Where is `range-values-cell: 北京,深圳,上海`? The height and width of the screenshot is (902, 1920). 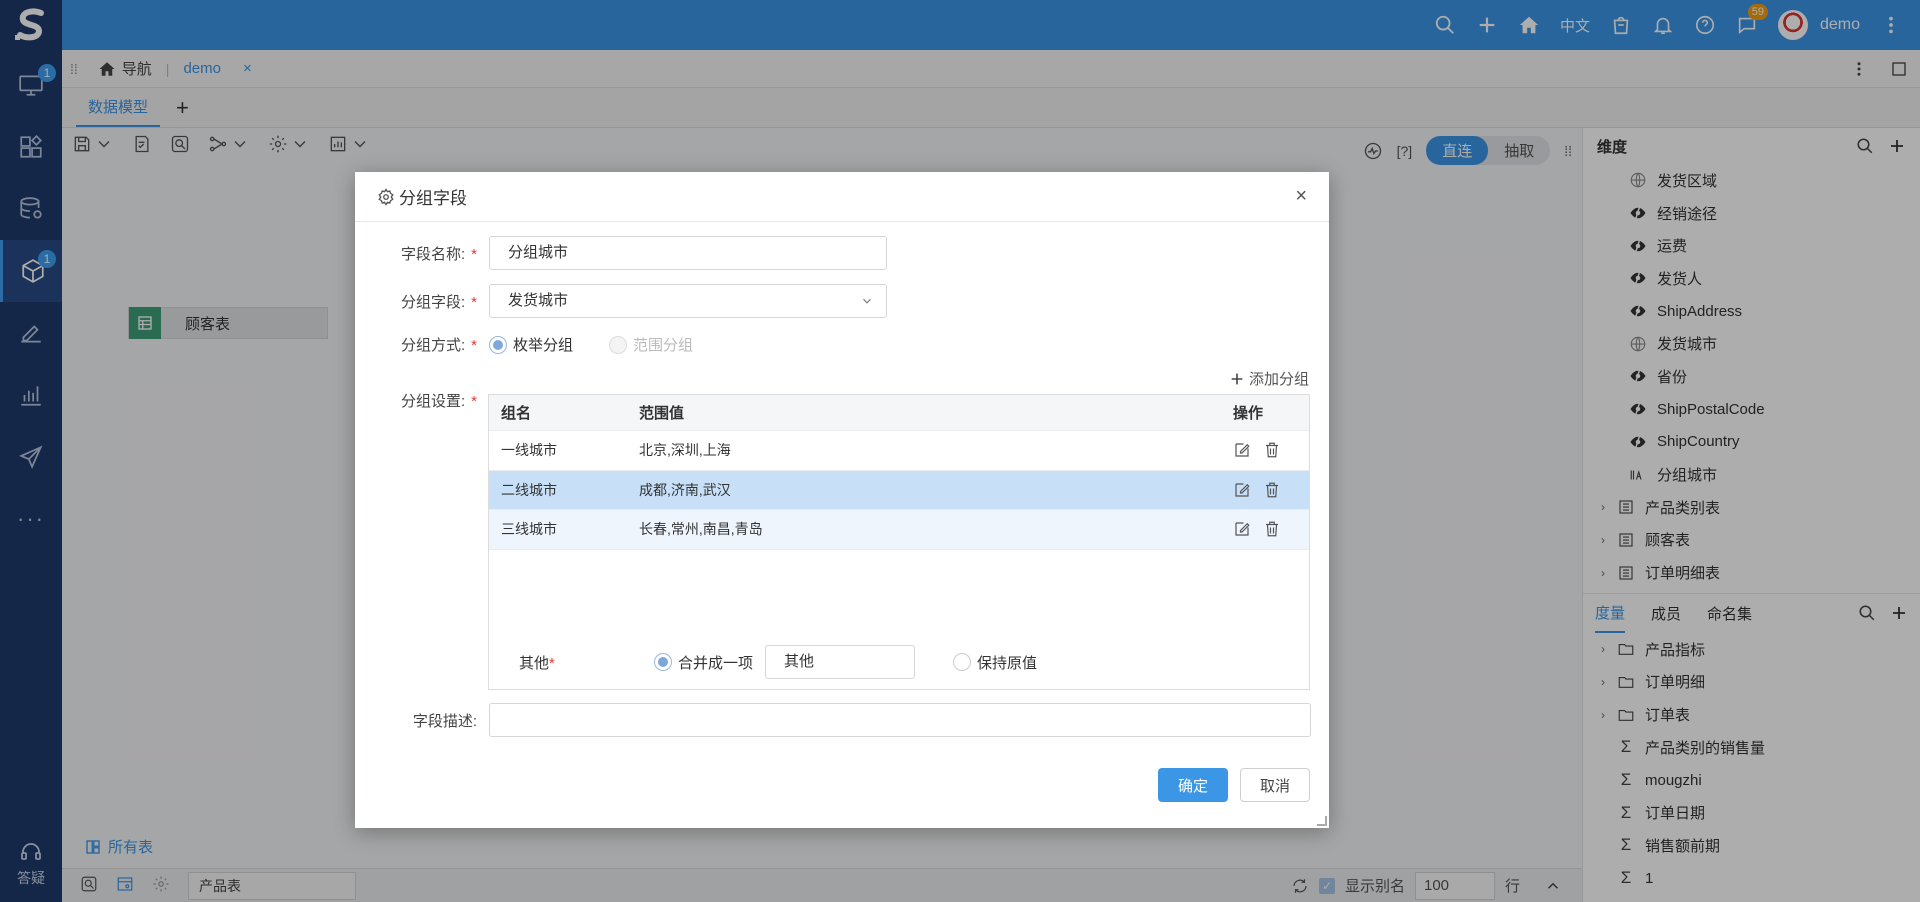 range-values-cell: 北京,深圳,上海 is located at coordinates (685, 450).